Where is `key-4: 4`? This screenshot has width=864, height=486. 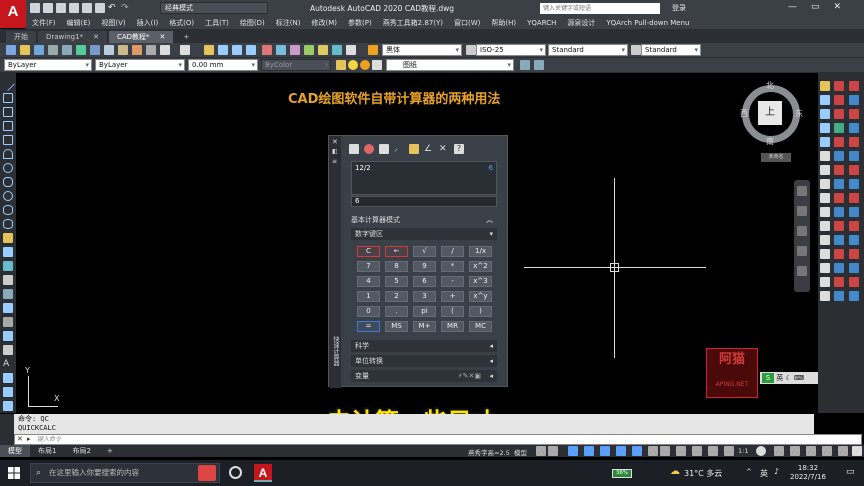 key-4: 4 is located at coordinates (368, 281).